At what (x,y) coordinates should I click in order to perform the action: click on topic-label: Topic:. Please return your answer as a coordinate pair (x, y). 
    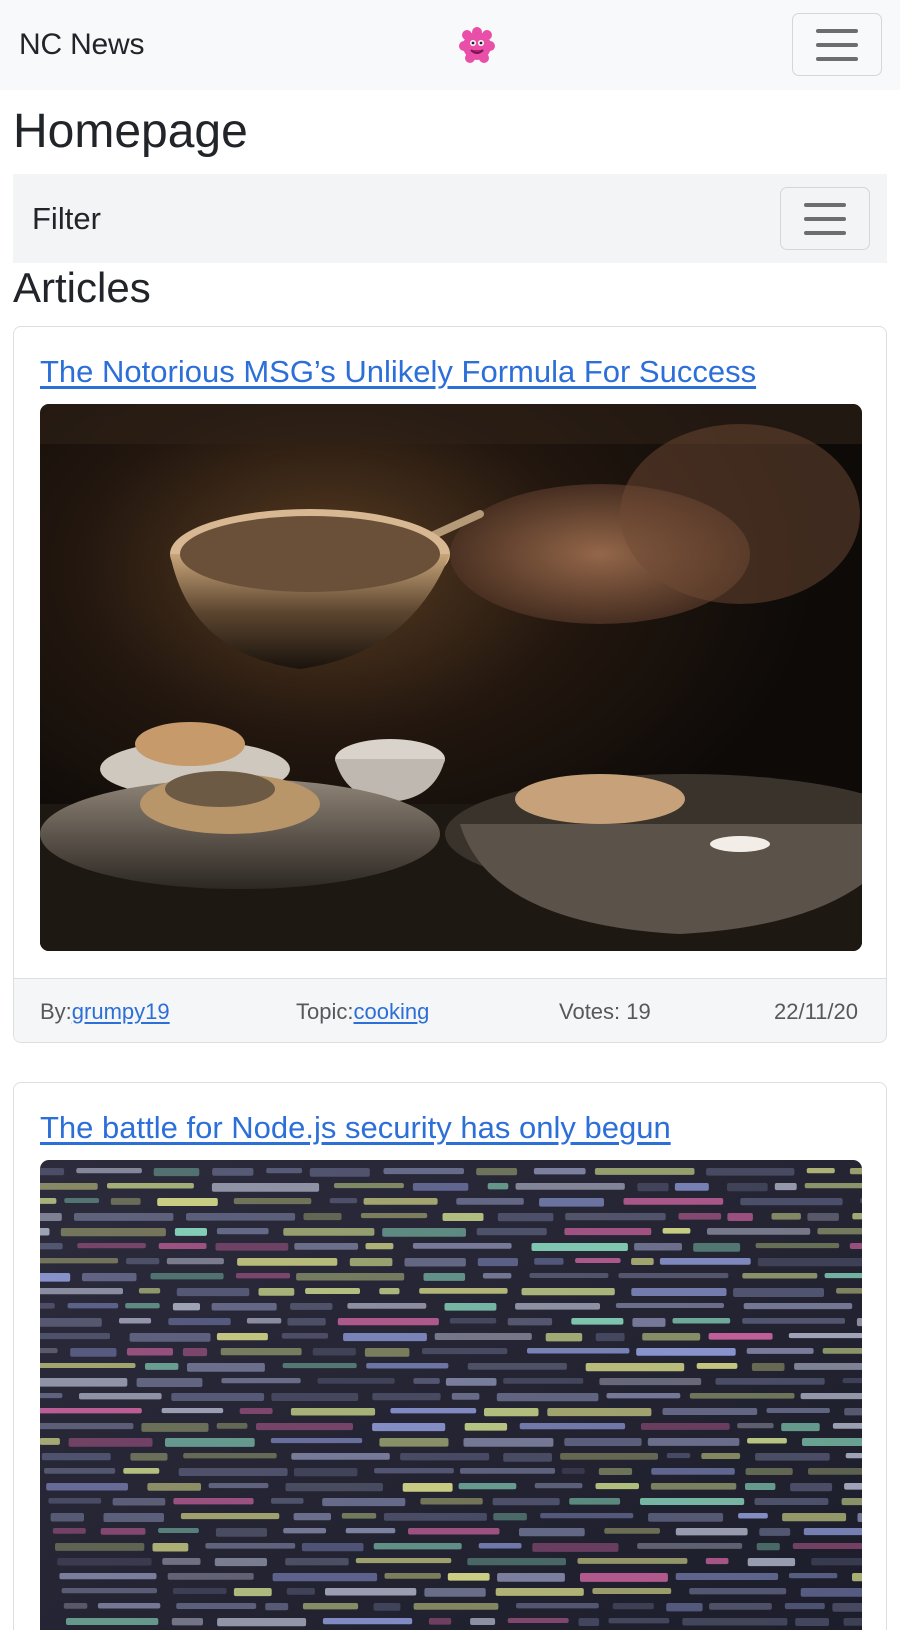
    Looking at the image, I should click on (325, 1011).